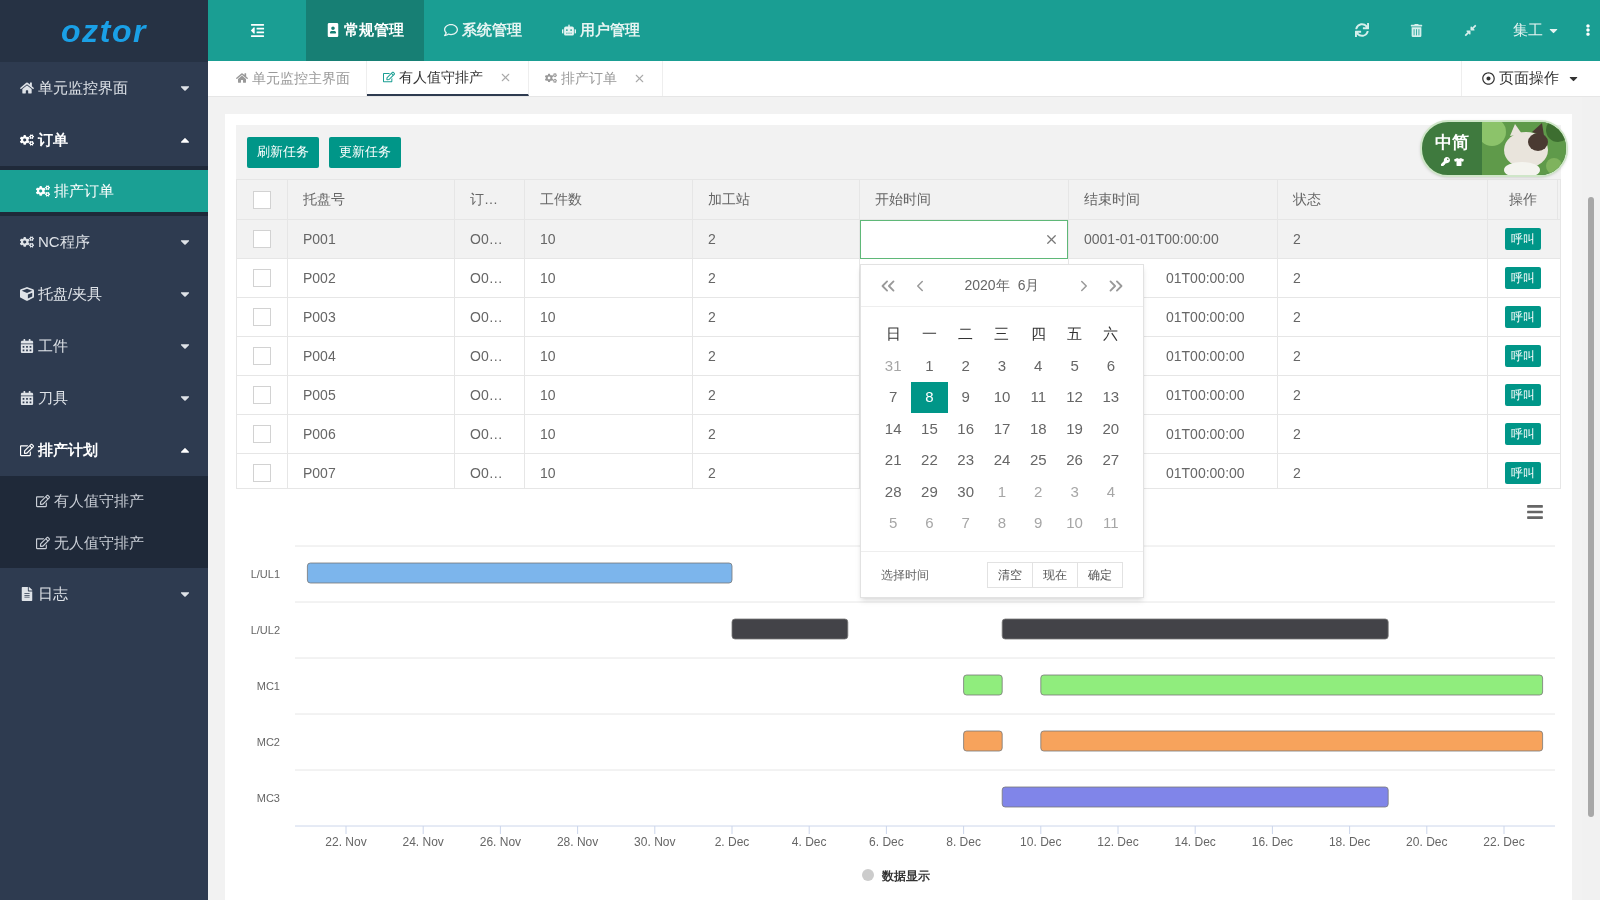 The image size is (1600, 900). Describe the element at coordinates (561, 199) in the screenshot. I see `column-header: 工件数` at that location.